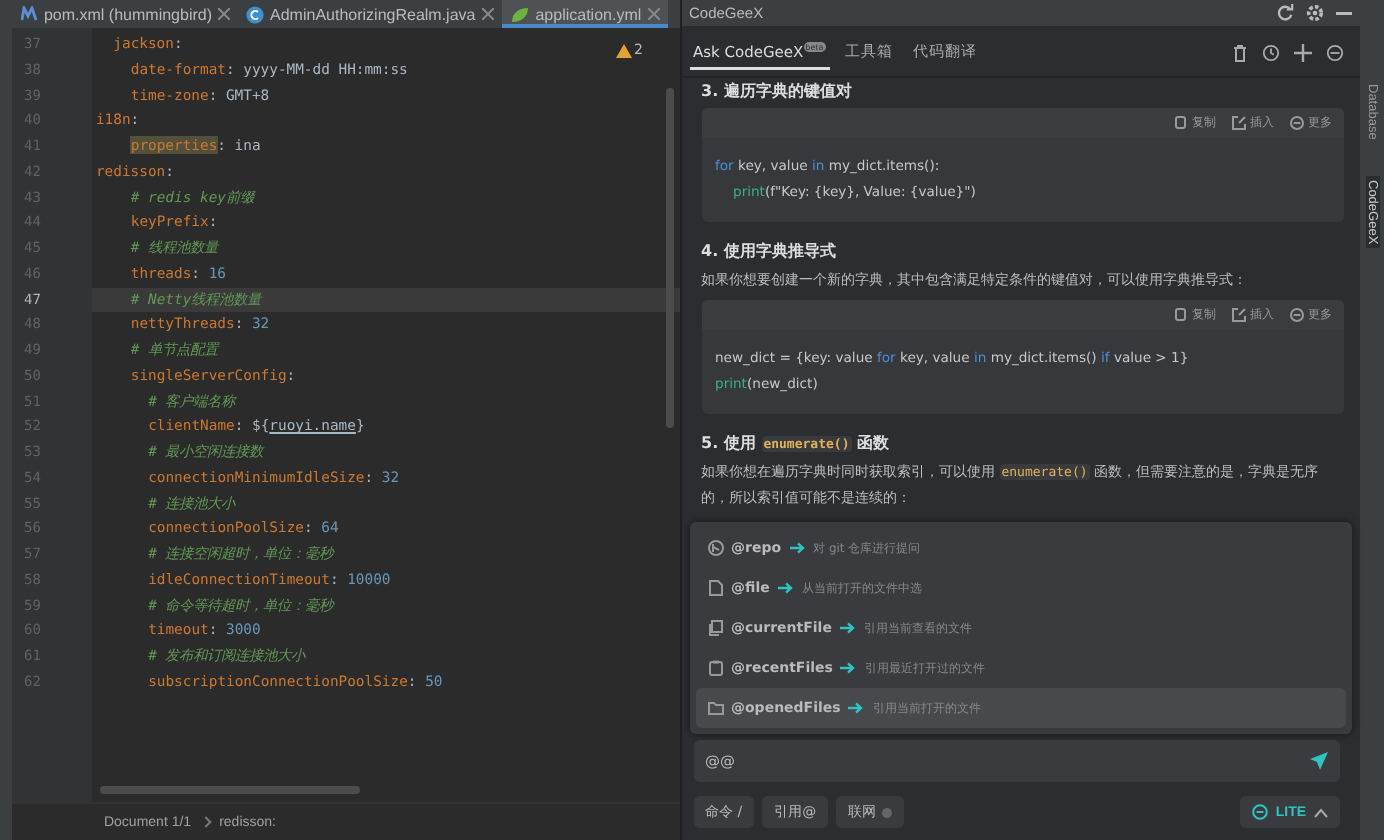 This screenshot has height=840, width=1384. What do you see at coordinates (255, 14) in the screenshot?
I see `class-icon` at bounding box center [255, 14].